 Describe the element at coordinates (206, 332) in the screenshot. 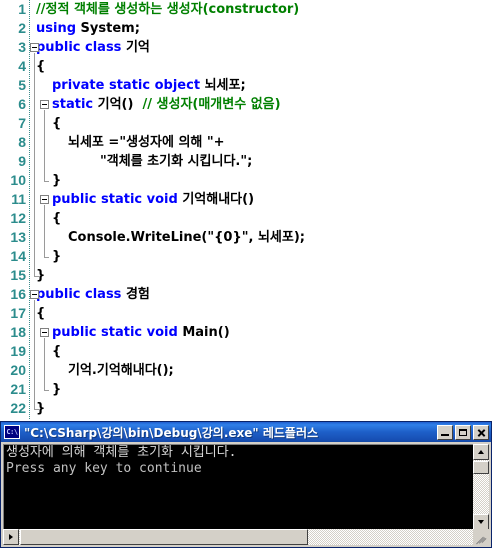

I see `code-token: Main()` at that location.